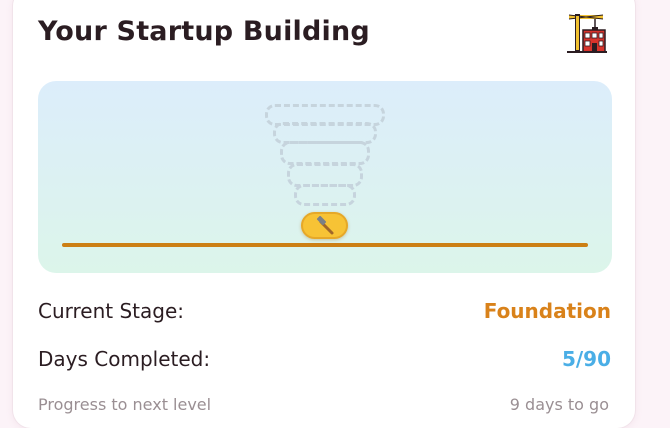  Describe the element at coordinates (111, 311) in the screenshot. I see `current-stage-label: Current Stage:` at that location.